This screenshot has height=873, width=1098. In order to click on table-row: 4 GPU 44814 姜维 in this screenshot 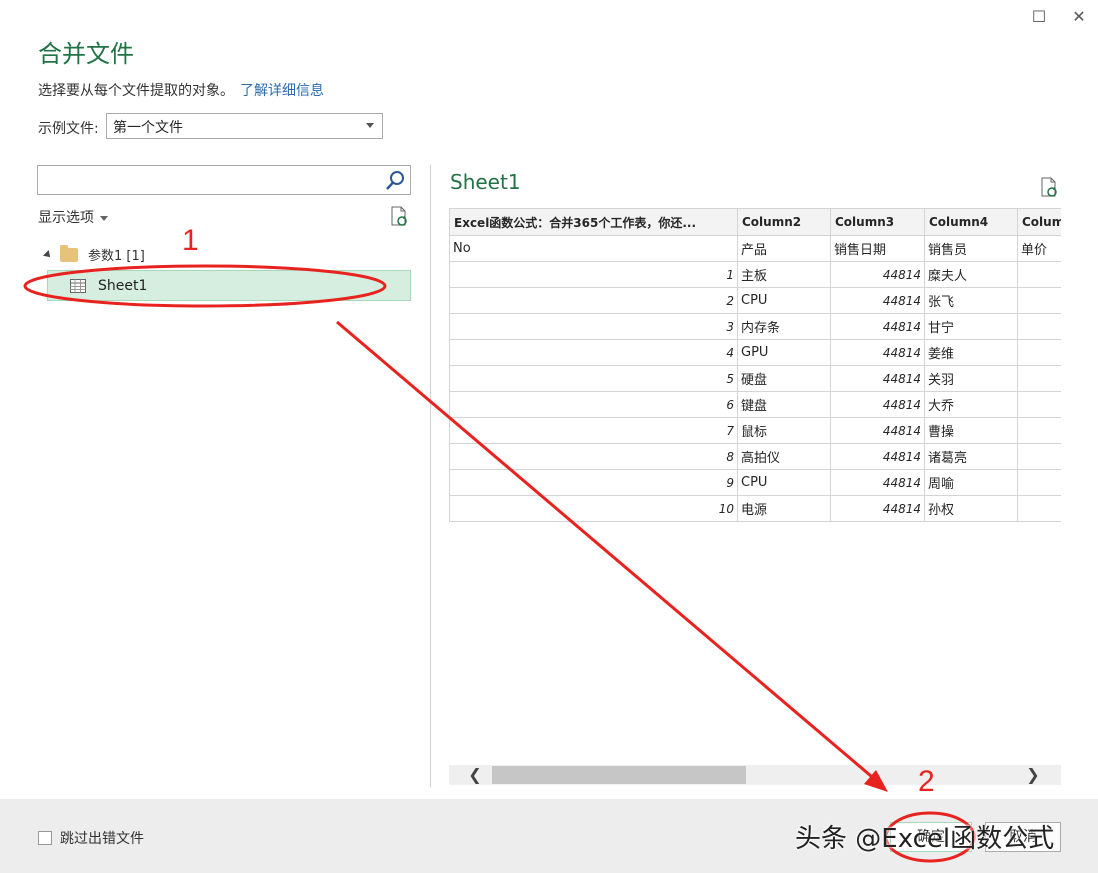, I will do `click(755, 352)`.